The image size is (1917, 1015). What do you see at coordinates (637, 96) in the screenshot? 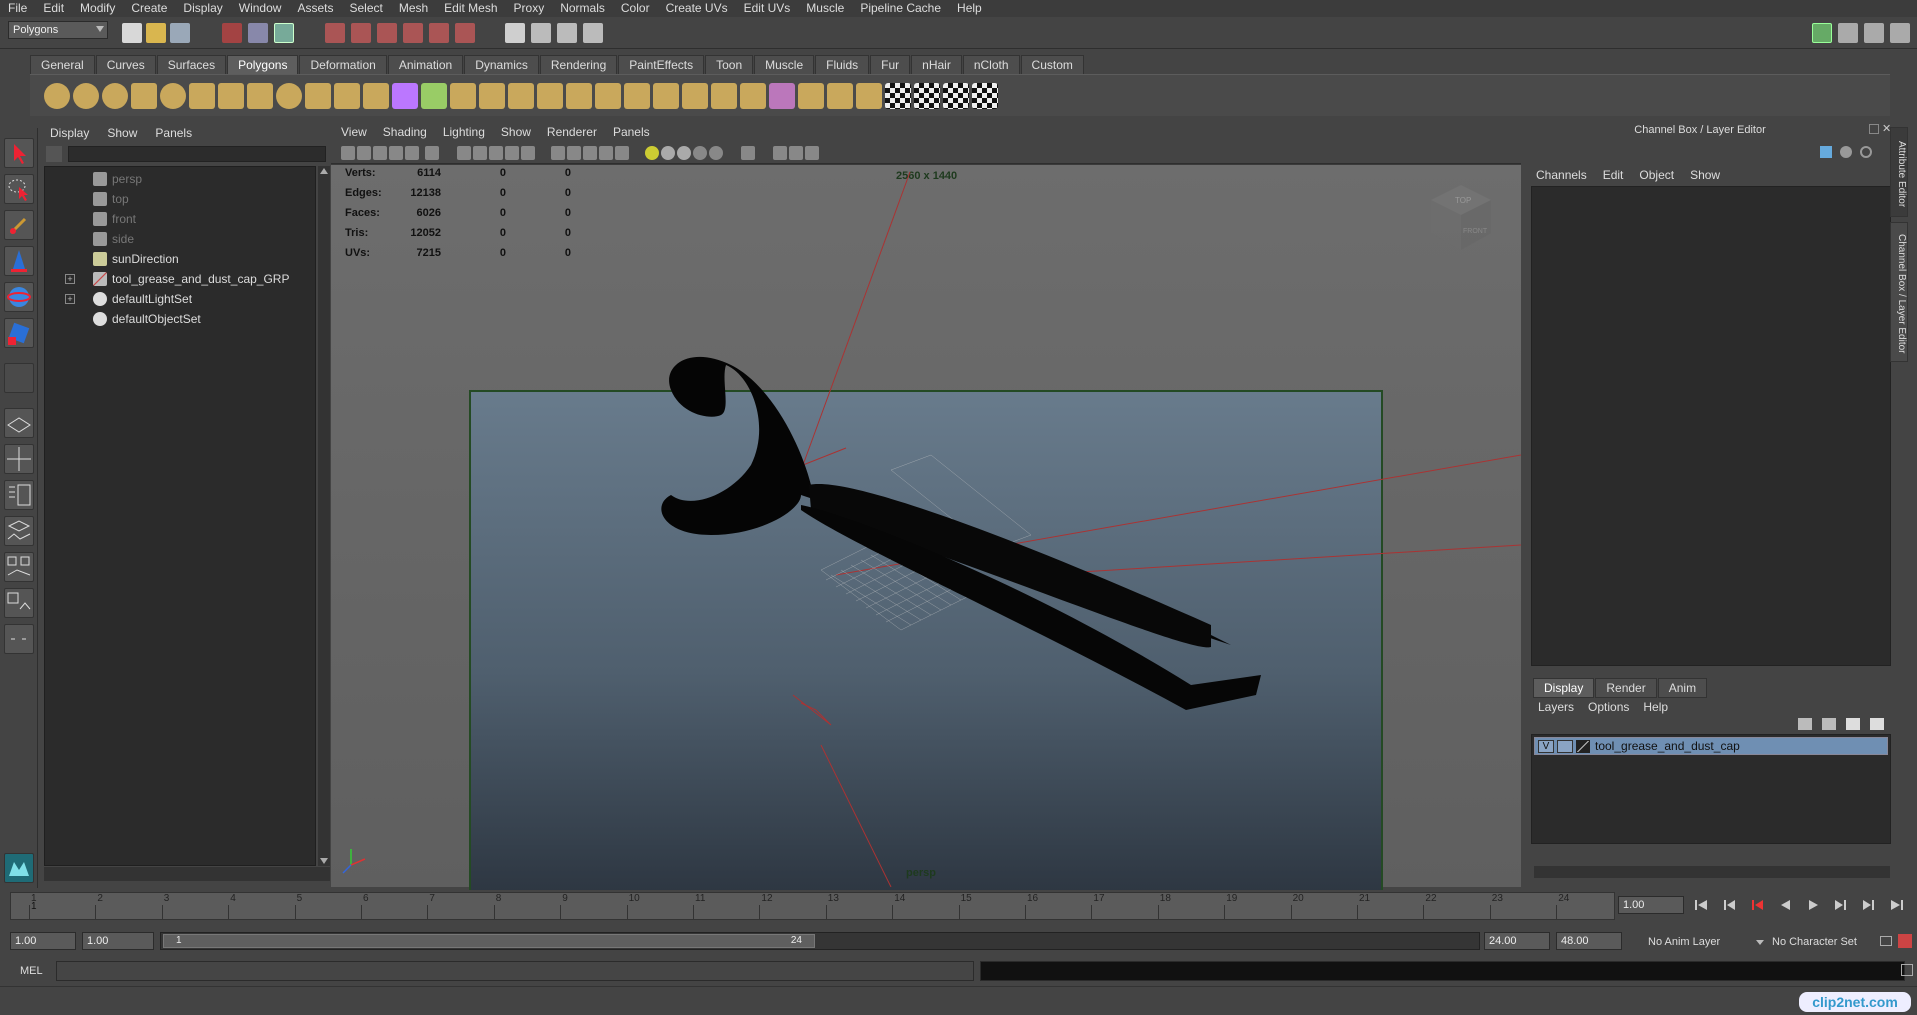
I see `merge-icon` at bounding box center [637, 96].